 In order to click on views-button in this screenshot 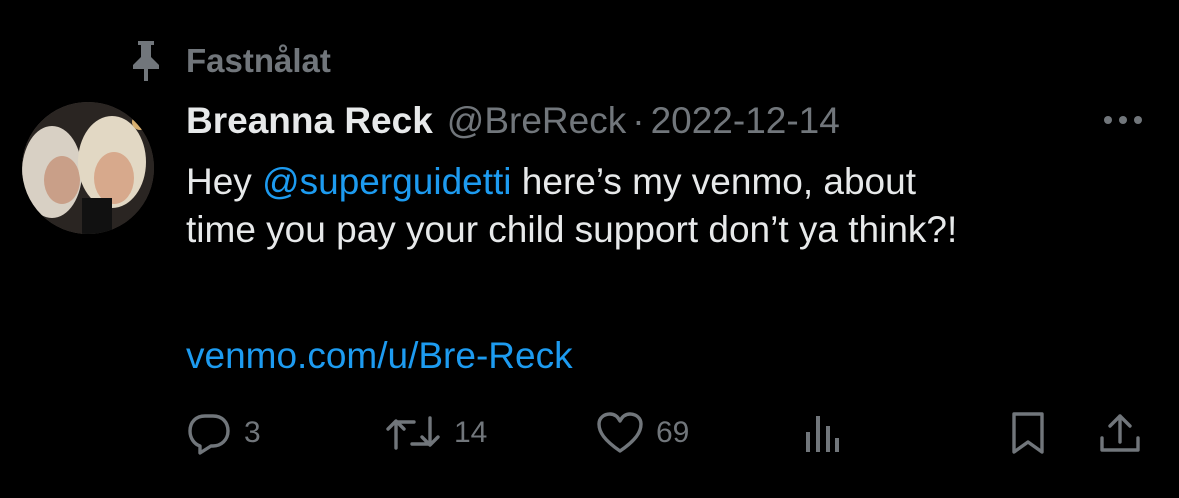, I will do `click(822, 433)`.